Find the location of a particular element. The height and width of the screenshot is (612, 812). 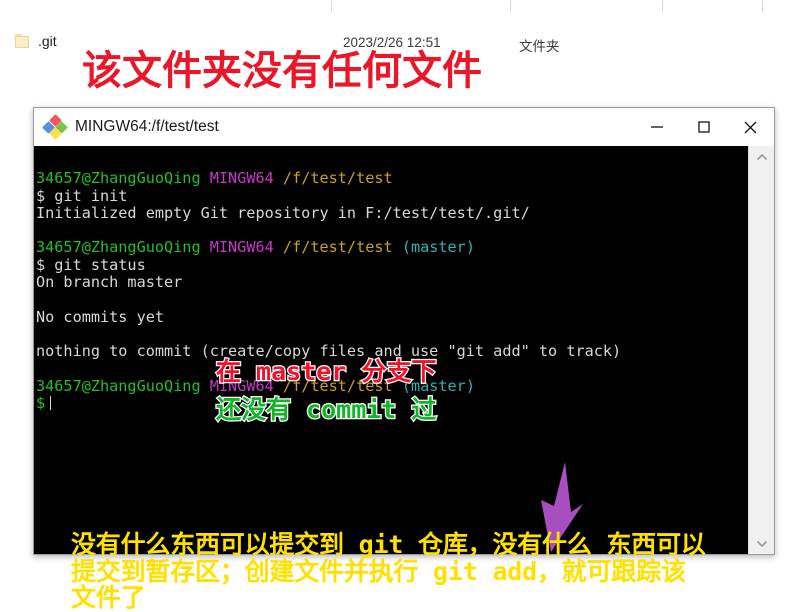

minimize-button is located at coordinates (656, 127).